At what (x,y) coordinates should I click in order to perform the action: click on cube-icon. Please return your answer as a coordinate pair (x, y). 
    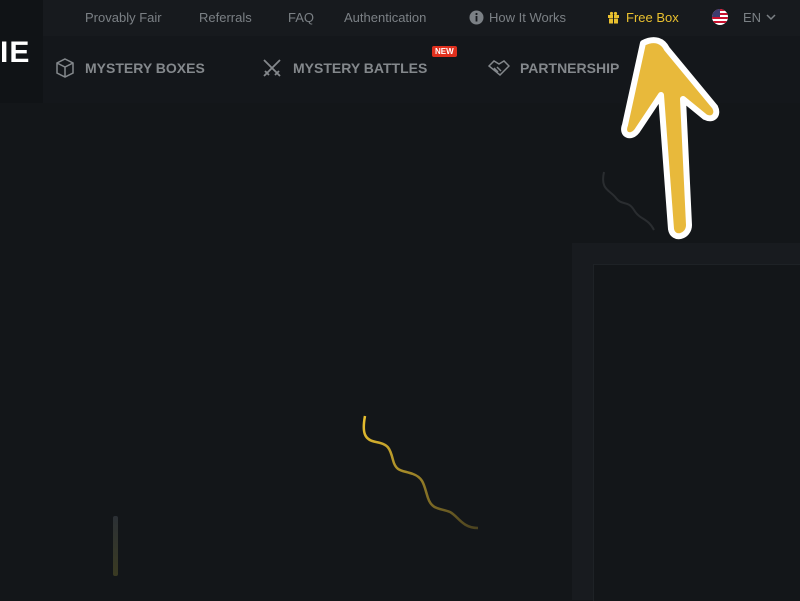
    Looking at the image, I should click on (65, 68).